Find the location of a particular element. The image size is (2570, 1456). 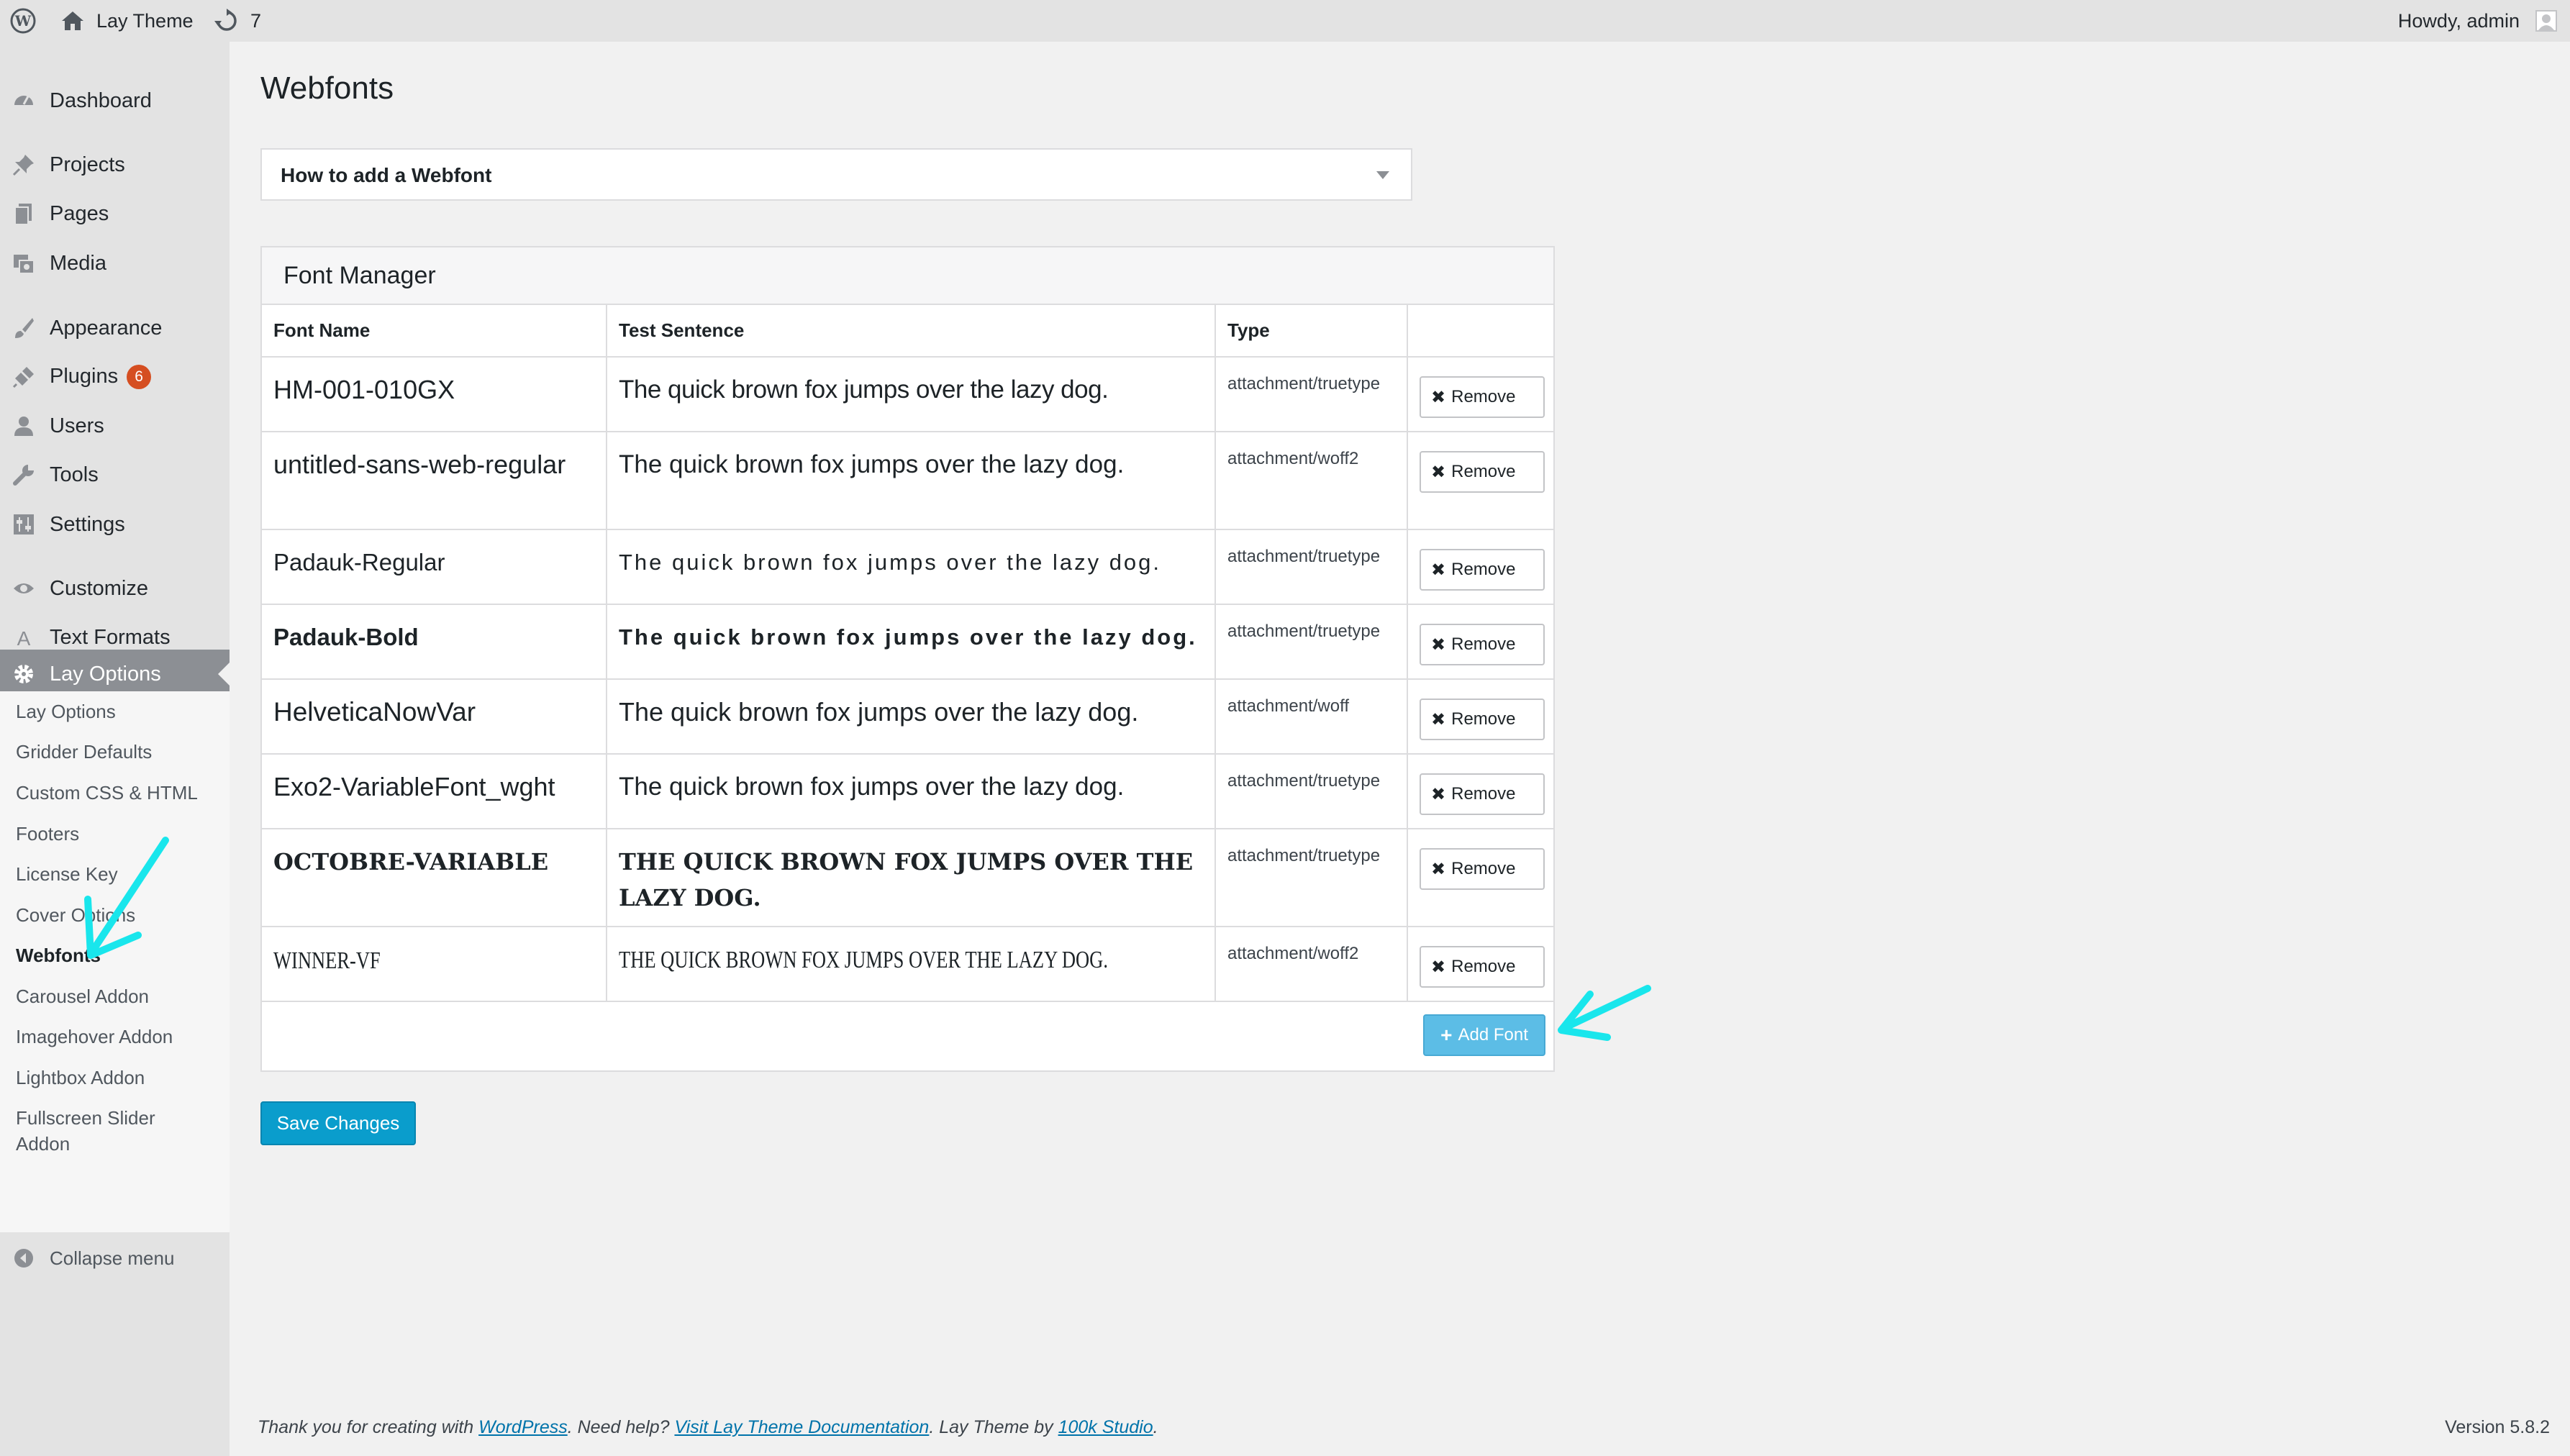

sidebar-item-settings: Settings is located at coordinates (115, 524).